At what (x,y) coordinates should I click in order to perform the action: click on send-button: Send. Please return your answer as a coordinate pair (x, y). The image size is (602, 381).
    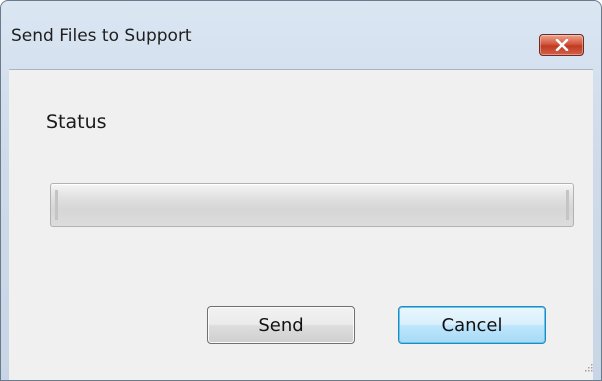
    Looking at the image, I should click on (281, 325).